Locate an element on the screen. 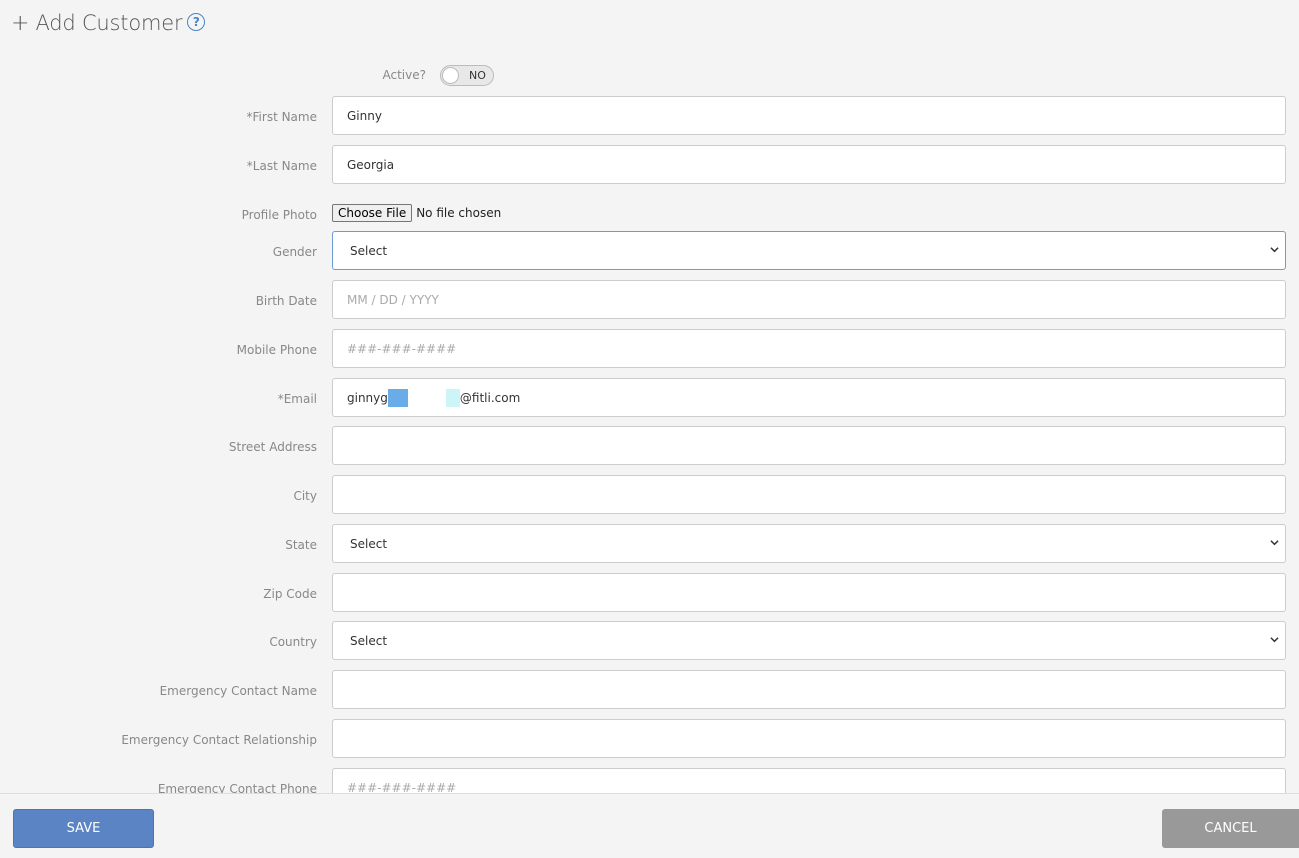  mobile-phone-label: Mobile Phone is located at coordinates (276, 350).